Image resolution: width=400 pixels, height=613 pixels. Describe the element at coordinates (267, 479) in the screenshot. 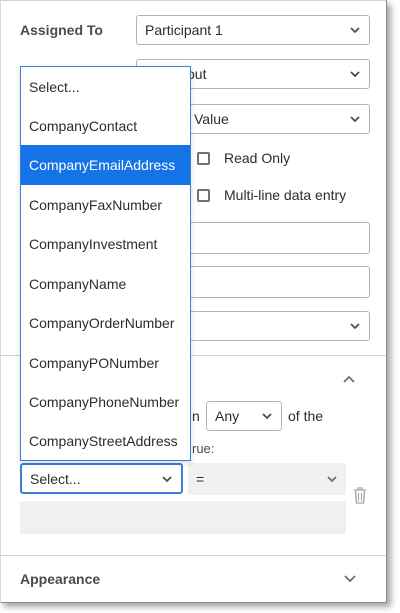

I see `condition-operator-select: =` at that location.